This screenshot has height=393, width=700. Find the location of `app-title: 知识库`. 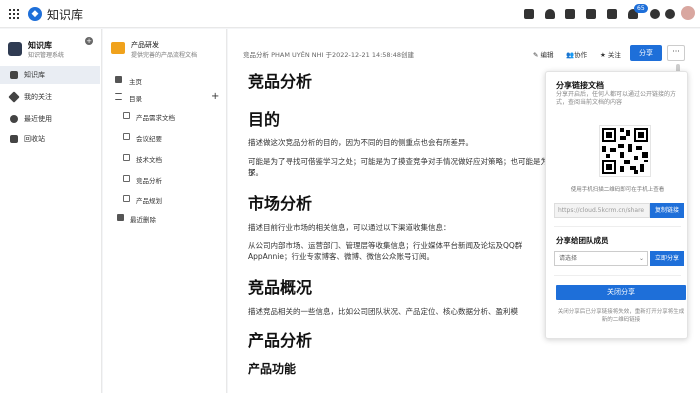

app-title: 知识库 is located at coordinates (65, 15).